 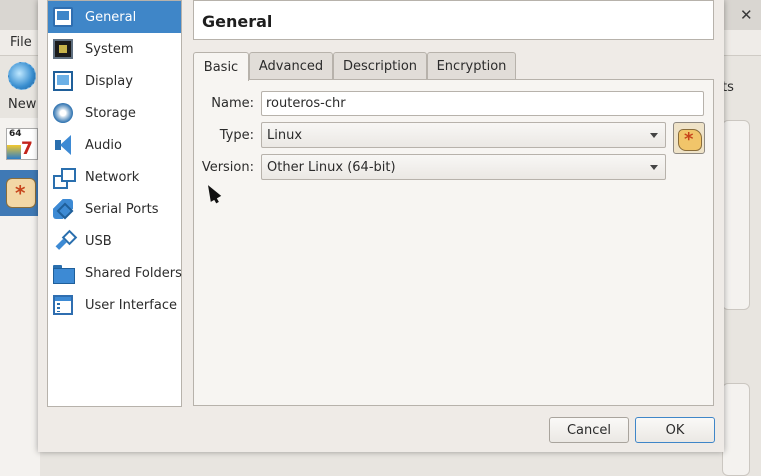 I want to click on storage-icon, so click(x=63, y=113).